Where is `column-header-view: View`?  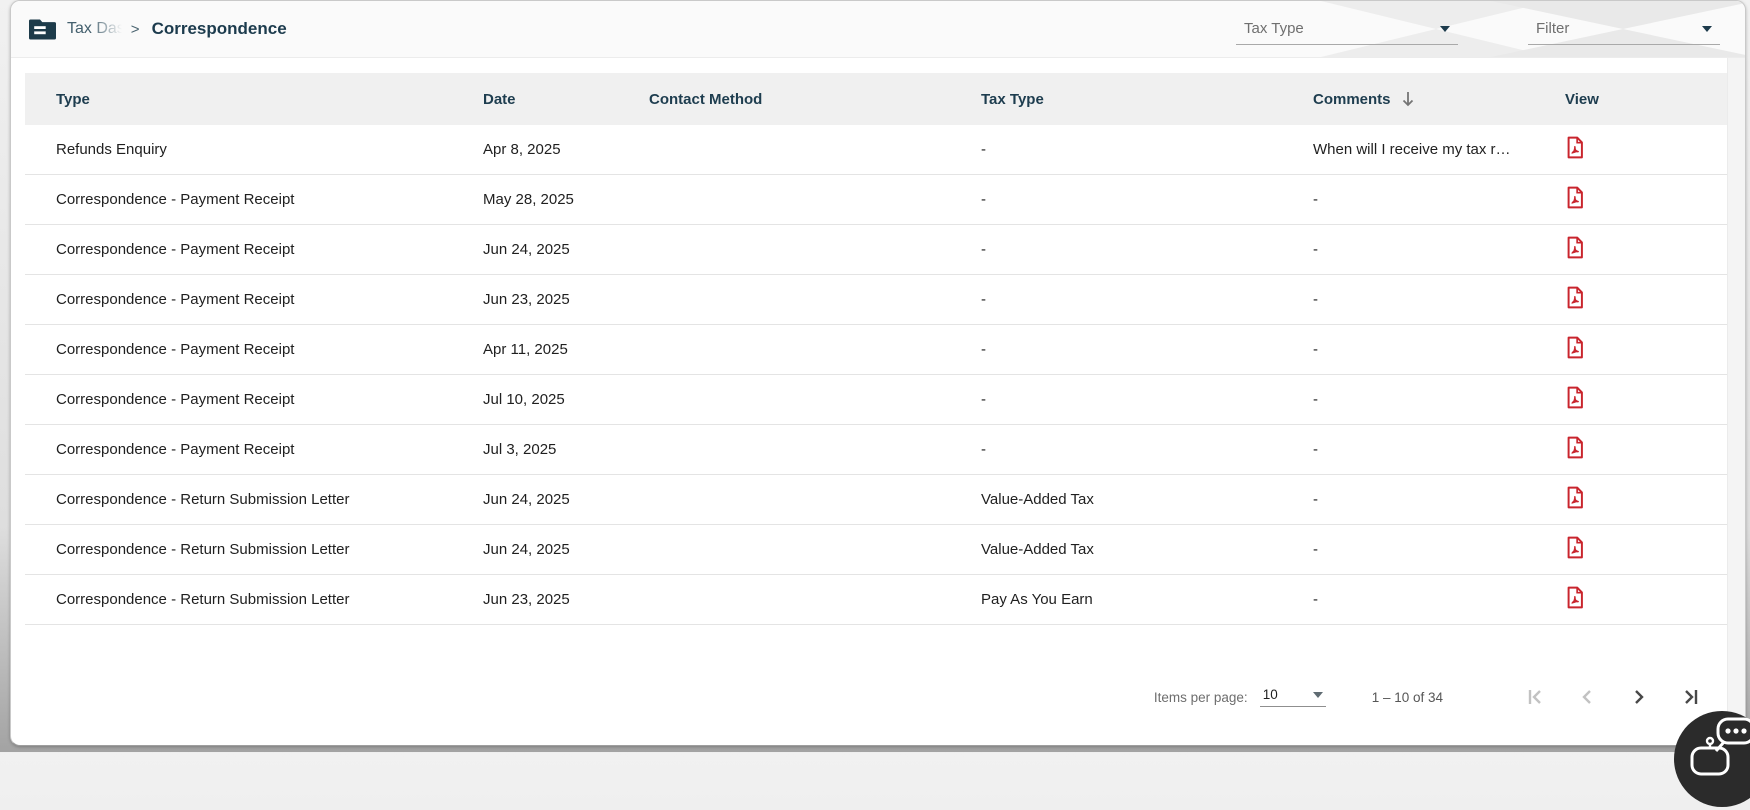 column-header-view: View is located at coordinates (1644, 99).